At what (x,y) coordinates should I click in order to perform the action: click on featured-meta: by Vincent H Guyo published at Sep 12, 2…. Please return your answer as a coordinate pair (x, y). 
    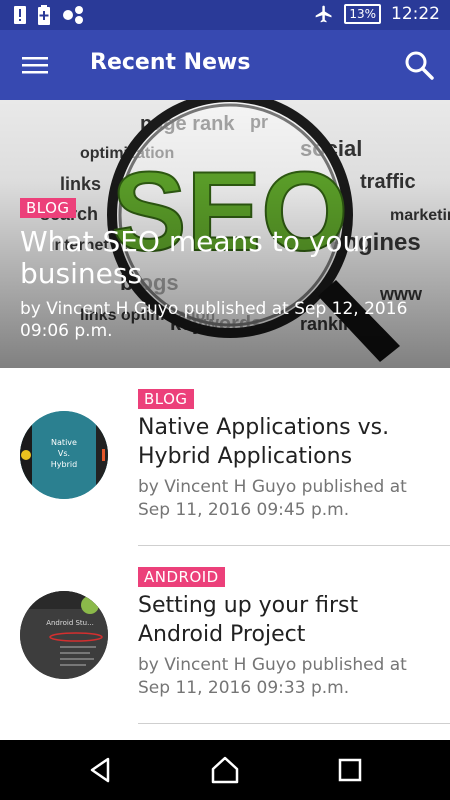
    Looking at the image, I should click on (214, 320).